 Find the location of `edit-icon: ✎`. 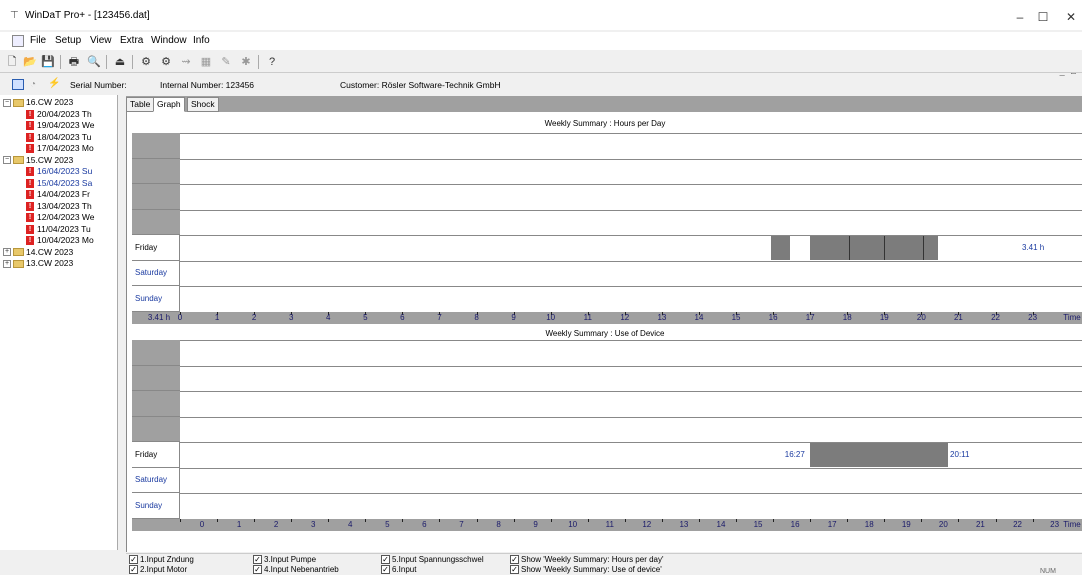

edit-icon: ✎ is located at coordinates (226, 62).